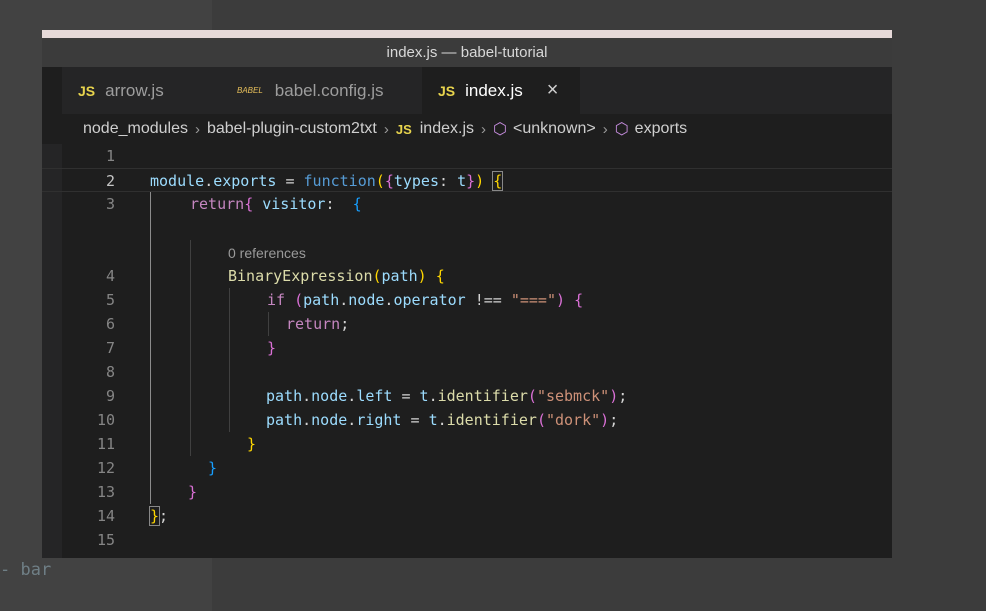  What do you see at coordinates (467, 492) in the screenshot?
I see `code-line: 13 }` at bounding box center [467, 492].